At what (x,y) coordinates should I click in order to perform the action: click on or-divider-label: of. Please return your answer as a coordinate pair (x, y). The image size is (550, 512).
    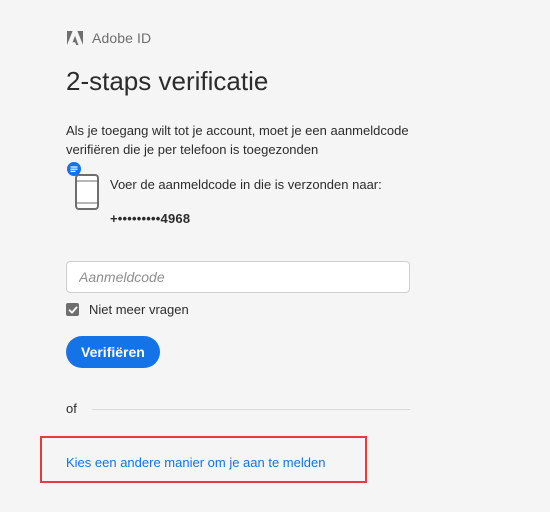
    Looking at the image, I should click on (71, 408).